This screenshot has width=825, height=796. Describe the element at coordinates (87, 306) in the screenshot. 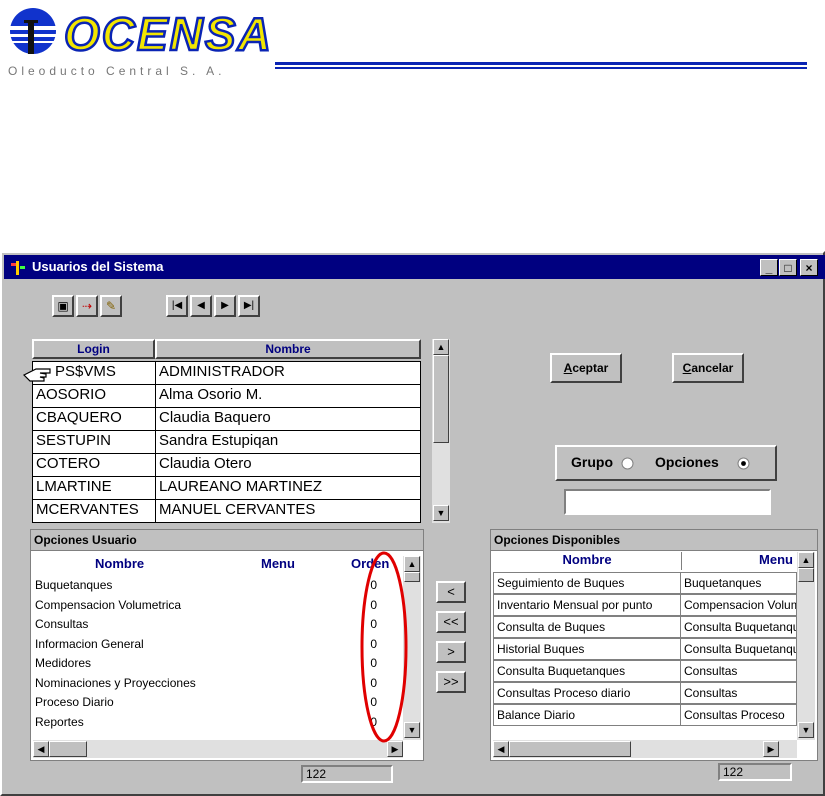

I see `insert-record-icon: ⇢` at that location.